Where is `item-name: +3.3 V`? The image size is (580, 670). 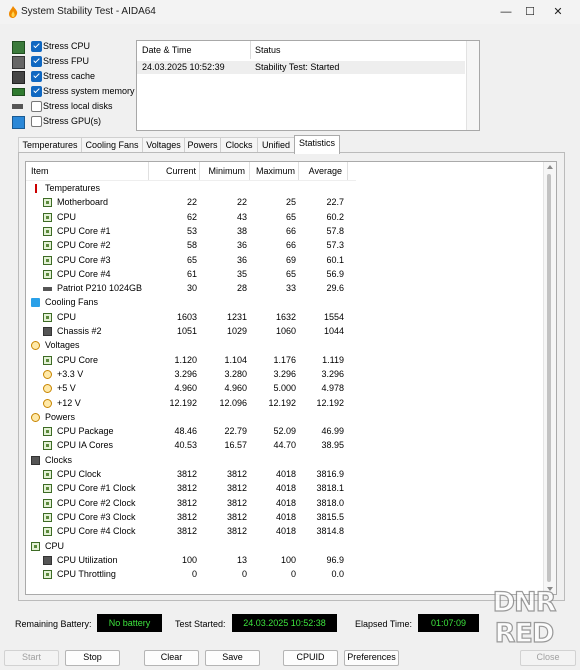 item-name: +3.3 V is located at coordinates (70, 373).